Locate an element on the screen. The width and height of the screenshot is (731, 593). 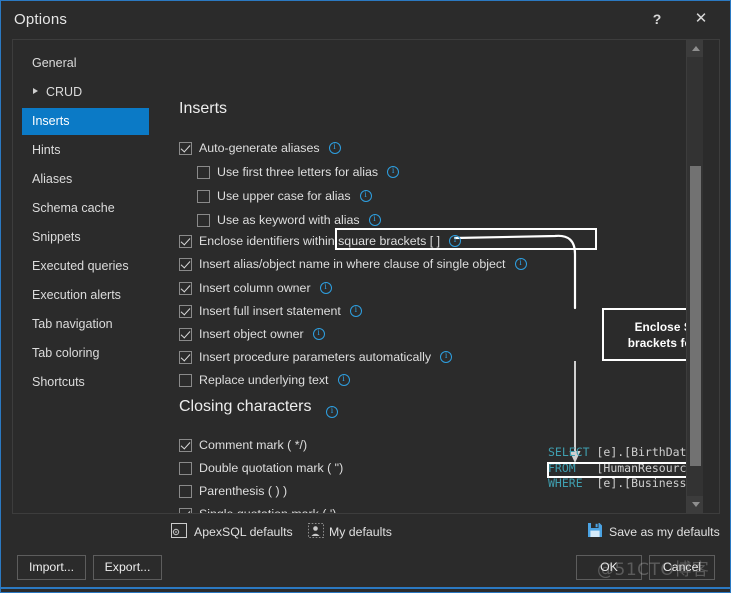
option-row: Insert column owner is located at coordinates (255, 288).